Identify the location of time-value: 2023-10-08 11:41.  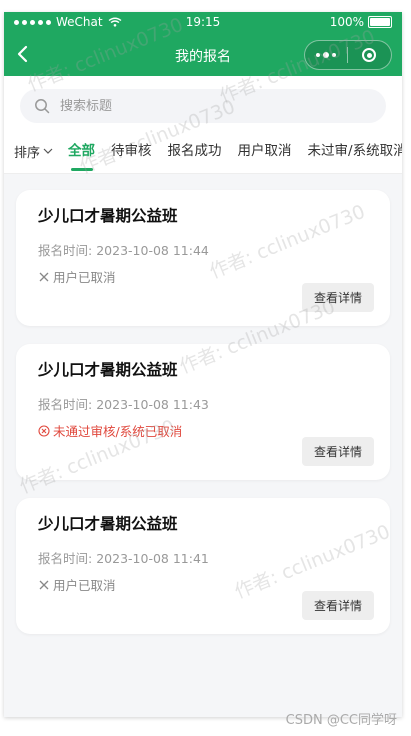
(152, 558).